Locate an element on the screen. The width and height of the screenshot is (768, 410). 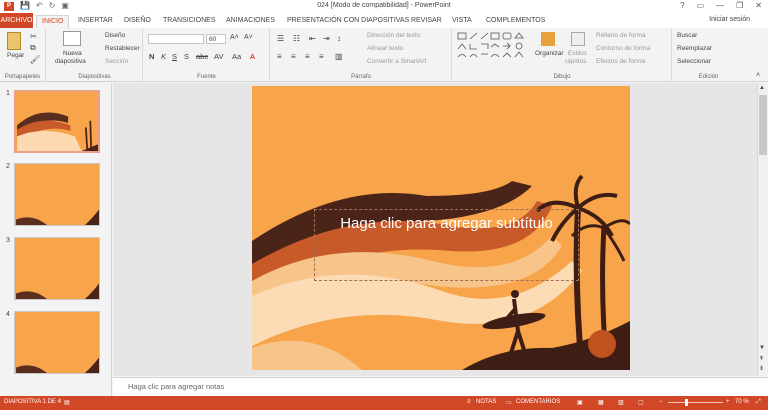
ribbon-display-icon: ▭ is located at coordinates (701, 5).